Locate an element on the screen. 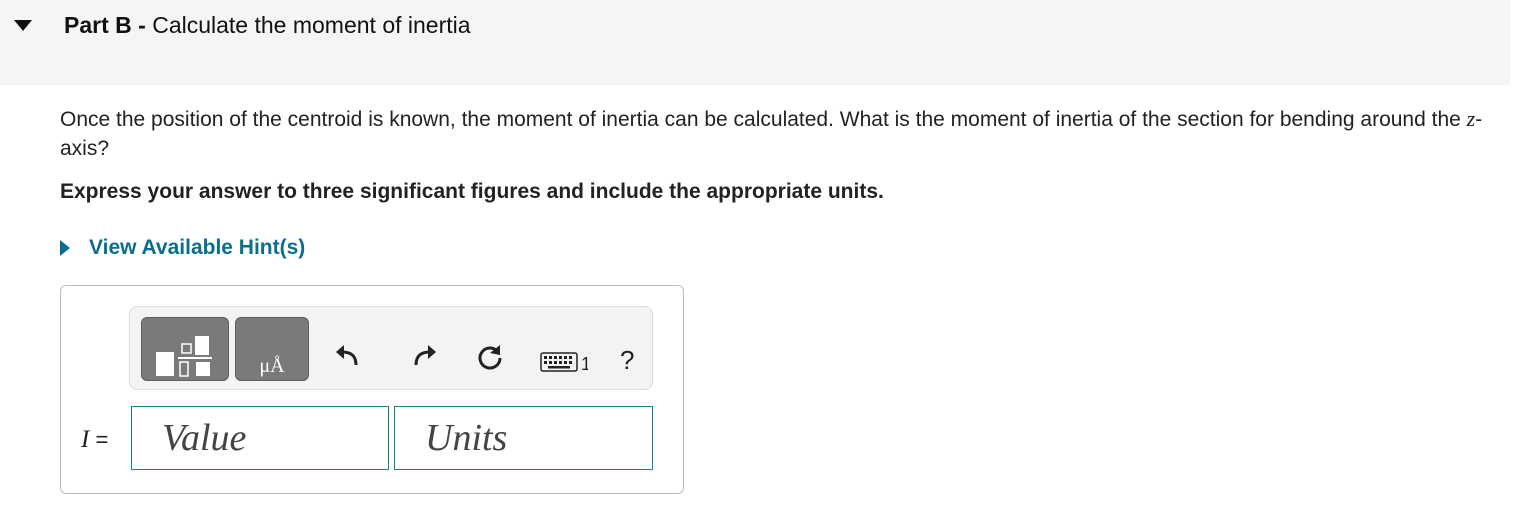  equals-sign: = is located at coordinates (102, 439).